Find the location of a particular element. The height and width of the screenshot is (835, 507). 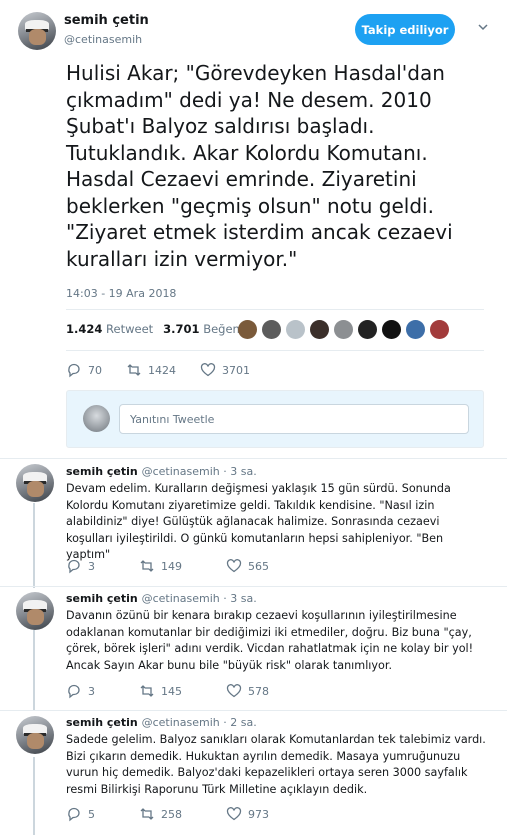

like-action: 973 is located at coordinates (247, 814).